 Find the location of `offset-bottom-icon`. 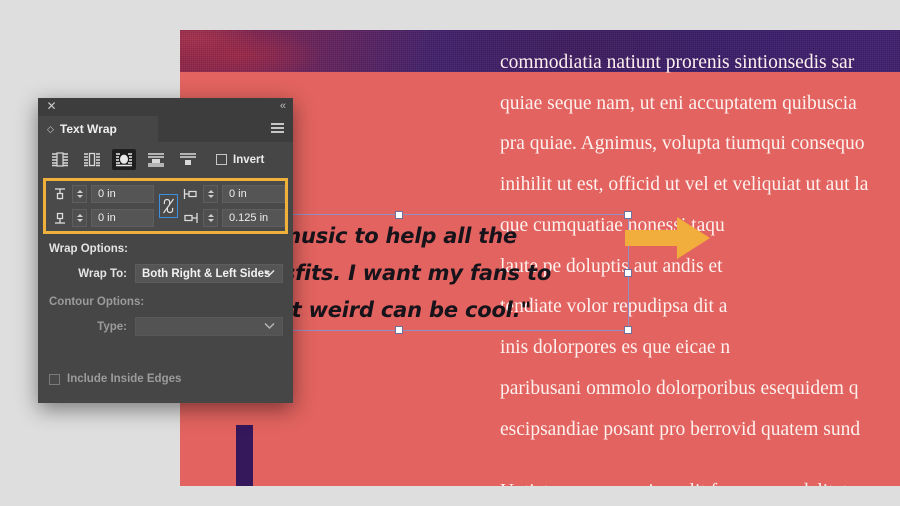

offset-bottom-icon is located at coordinates (60, 218).